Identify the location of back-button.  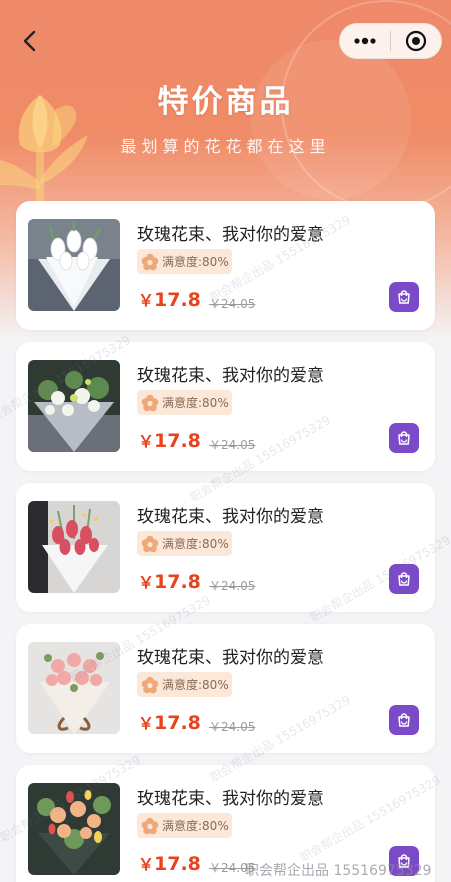
(29, 41).